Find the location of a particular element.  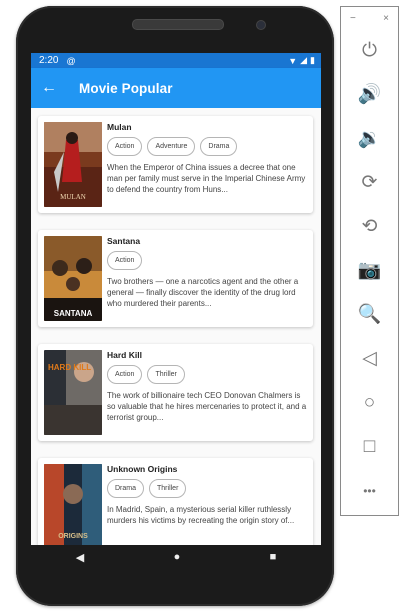

status-right: ▼ ◢ ▮ is located at coordinates (301, 60).